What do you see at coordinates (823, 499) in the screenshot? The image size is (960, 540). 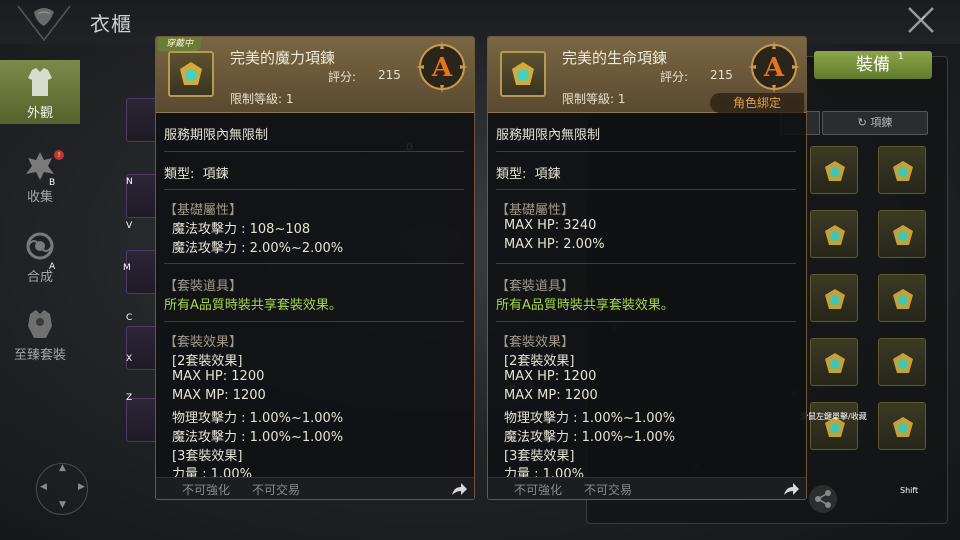 I see `share-node-icon` at bounding box center [823, 499].